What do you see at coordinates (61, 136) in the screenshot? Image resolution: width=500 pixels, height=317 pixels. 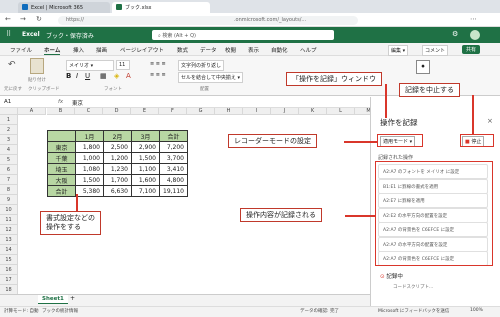 I see `table-header-cell` at bounding box center [61, 136].